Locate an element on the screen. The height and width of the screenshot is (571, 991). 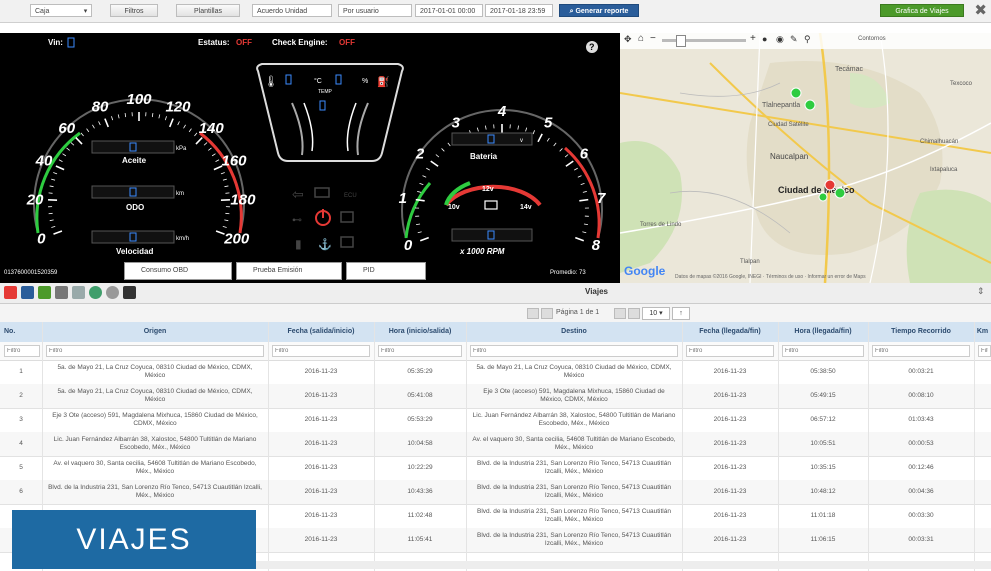
pdf-export-icon is located at coordinates (10, 292).